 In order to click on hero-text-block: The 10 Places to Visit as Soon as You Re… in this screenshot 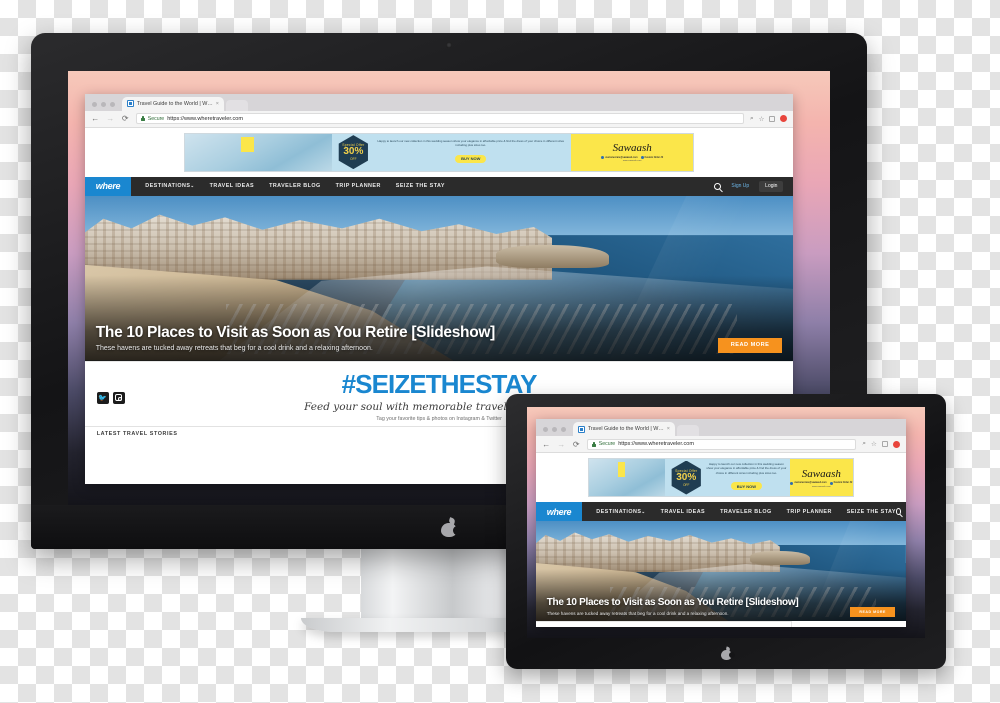, I will do `click(721, 607)`.